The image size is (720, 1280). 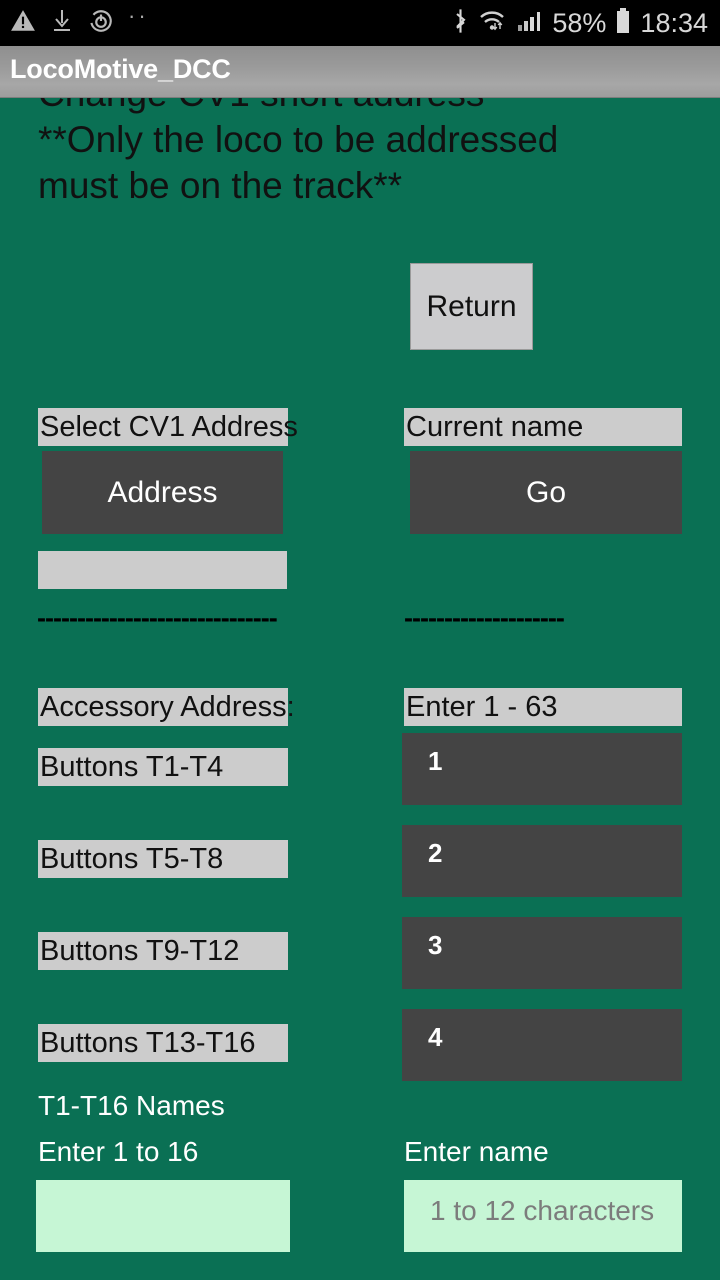 What do you see at coordinates (542, 1045) in the screenshot?
I see `accessory-row-4-button: 4` at bounding box center [542, 1045].